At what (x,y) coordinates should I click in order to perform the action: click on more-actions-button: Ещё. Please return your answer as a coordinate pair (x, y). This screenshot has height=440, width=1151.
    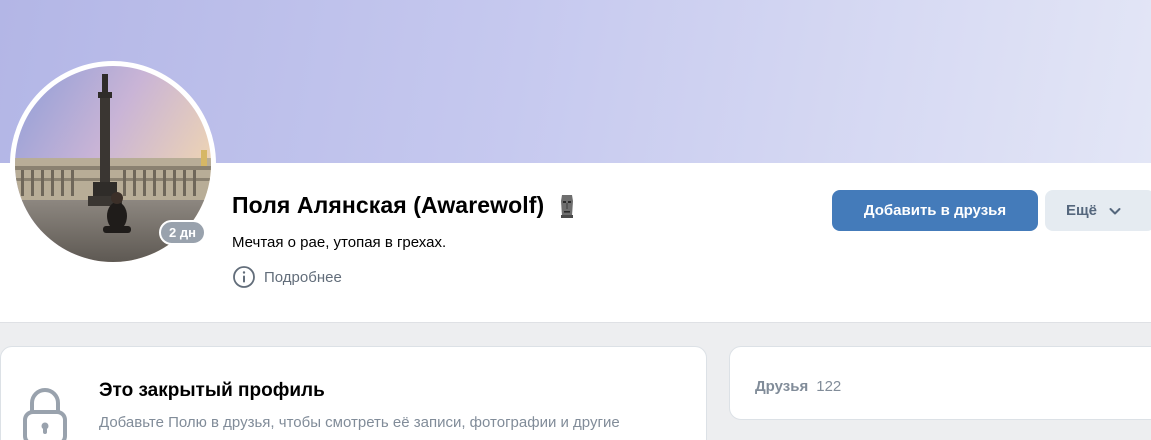
    Looking at the image, I should click on (1098, 210).